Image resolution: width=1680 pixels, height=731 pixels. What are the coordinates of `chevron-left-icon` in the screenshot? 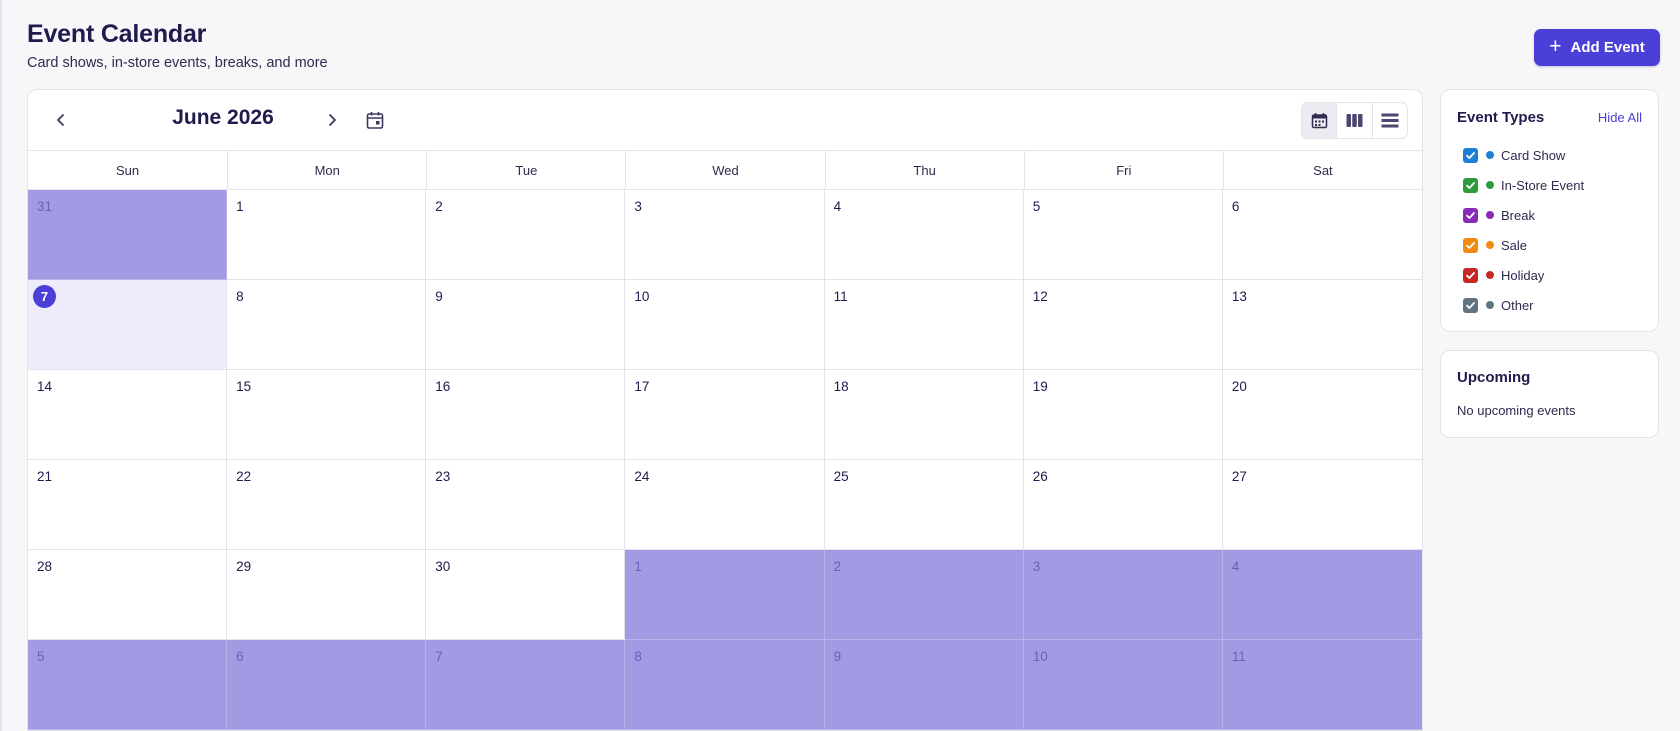 It's located at (60, 120).